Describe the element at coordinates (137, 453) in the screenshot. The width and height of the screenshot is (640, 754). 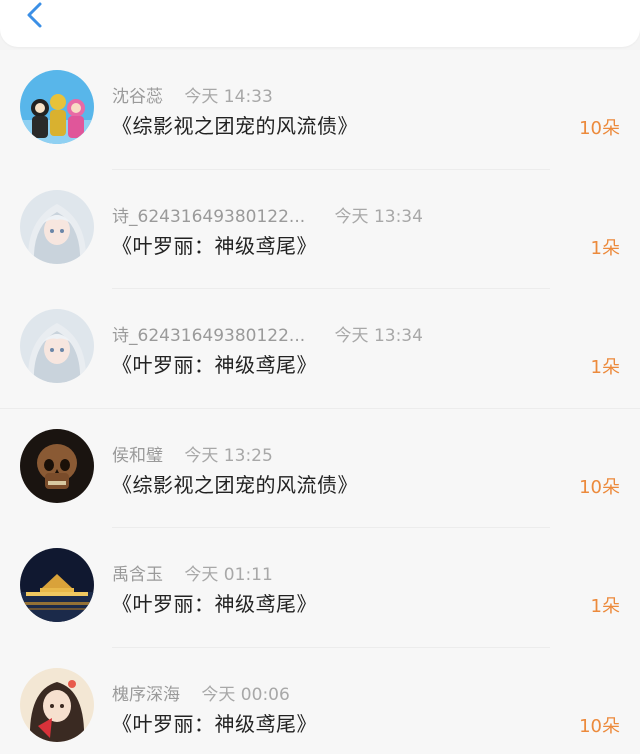
I see `user-name: 侯和璧` at that location.